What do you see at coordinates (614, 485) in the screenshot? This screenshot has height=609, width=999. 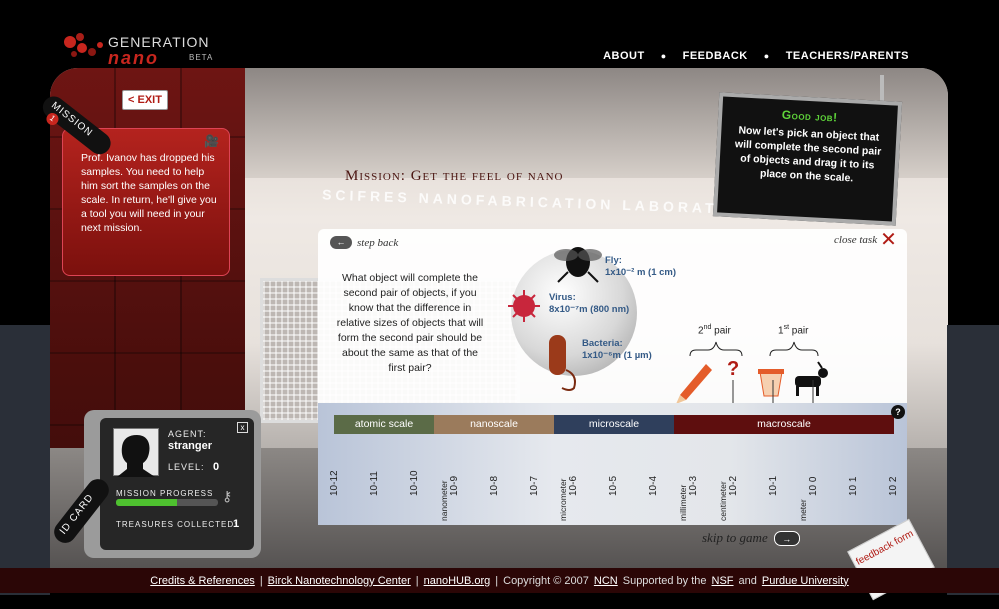 I see `scale-tick-label: 10-5` at bounding box center [614, 485].